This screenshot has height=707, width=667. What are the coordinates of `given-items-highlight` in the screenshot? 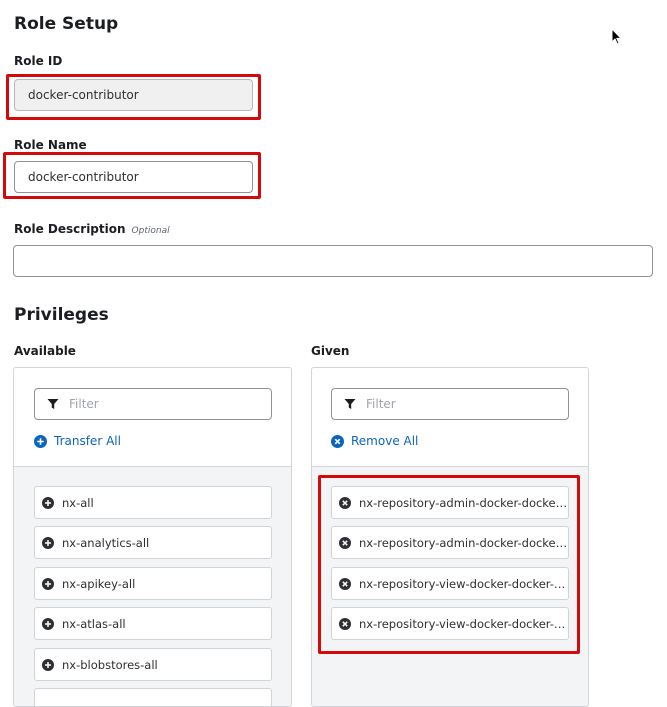 It's located at (449, 564).